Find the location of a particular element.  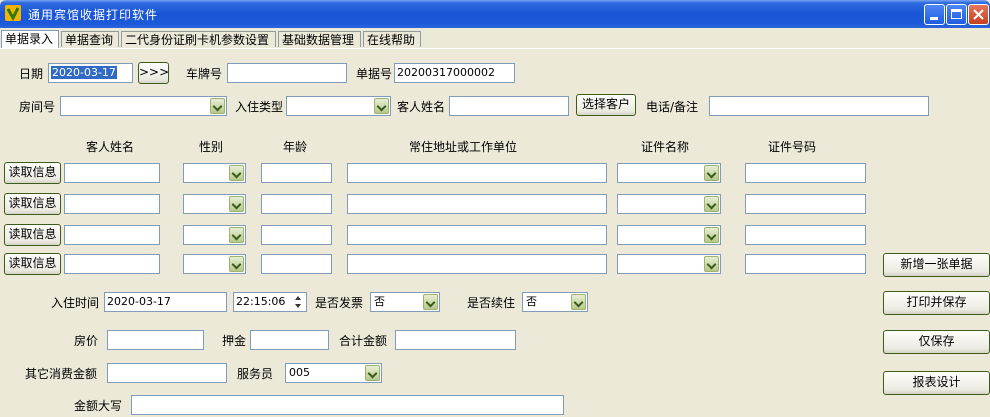

tab-receipt-query: 单据查询 is located at coordinates (90, 39).